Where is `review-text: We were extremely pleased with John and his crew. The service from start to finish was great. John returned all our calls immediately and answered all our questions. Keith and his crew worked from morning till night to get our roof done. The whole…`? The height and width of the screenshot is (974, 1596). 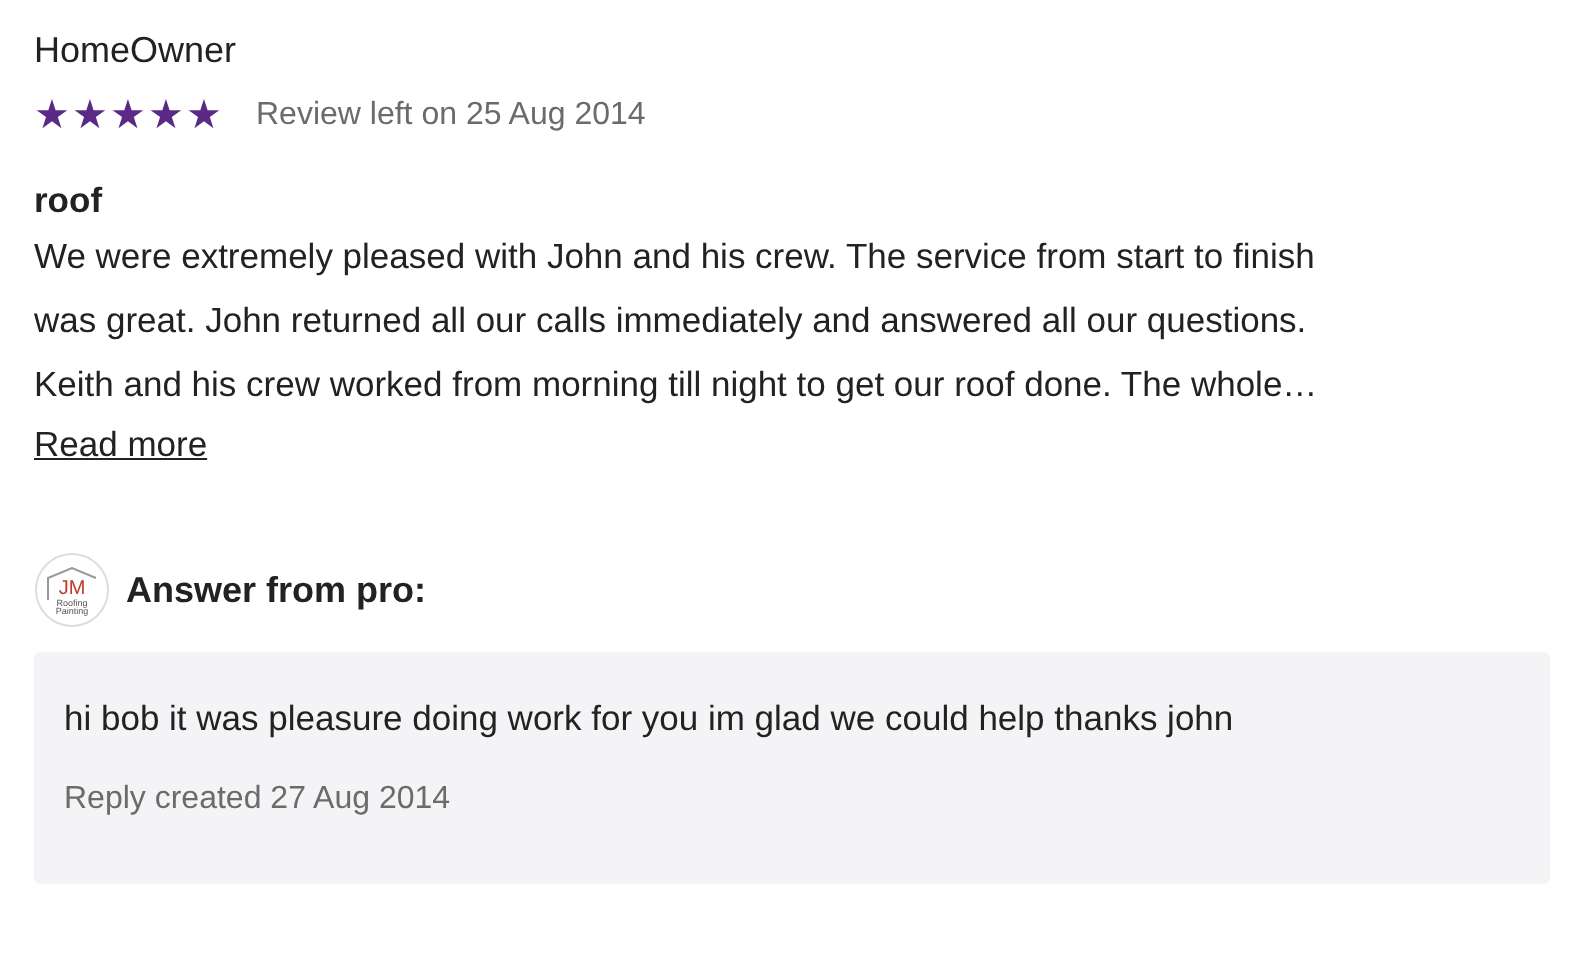
review-text: We were extremely pleased with John and his crew. The service from start to finish was great. John returned all our calls immediately and answered all our questions. Keith and his crew worked from morning till night to get our roof done. The whole… is located at coordinates (677, 321).